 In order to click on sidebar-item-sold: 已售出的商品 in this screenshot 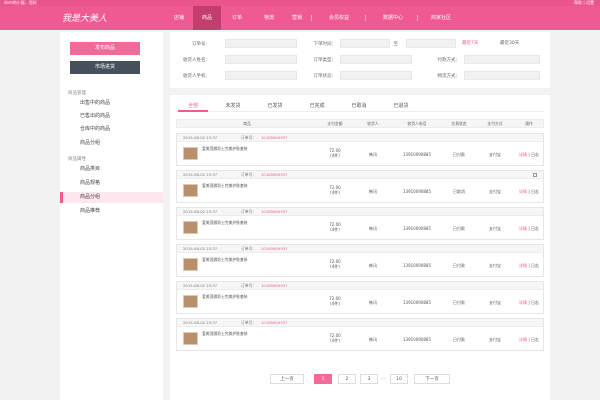, I will do `click(111, 116)`.